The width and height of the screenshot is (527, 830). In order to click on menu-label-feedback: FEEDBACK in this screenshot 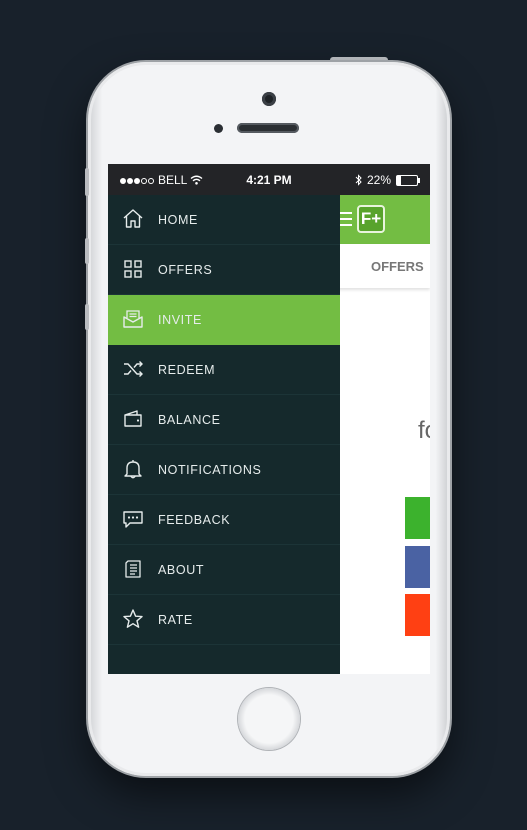, I will do `click(194, 520)`.